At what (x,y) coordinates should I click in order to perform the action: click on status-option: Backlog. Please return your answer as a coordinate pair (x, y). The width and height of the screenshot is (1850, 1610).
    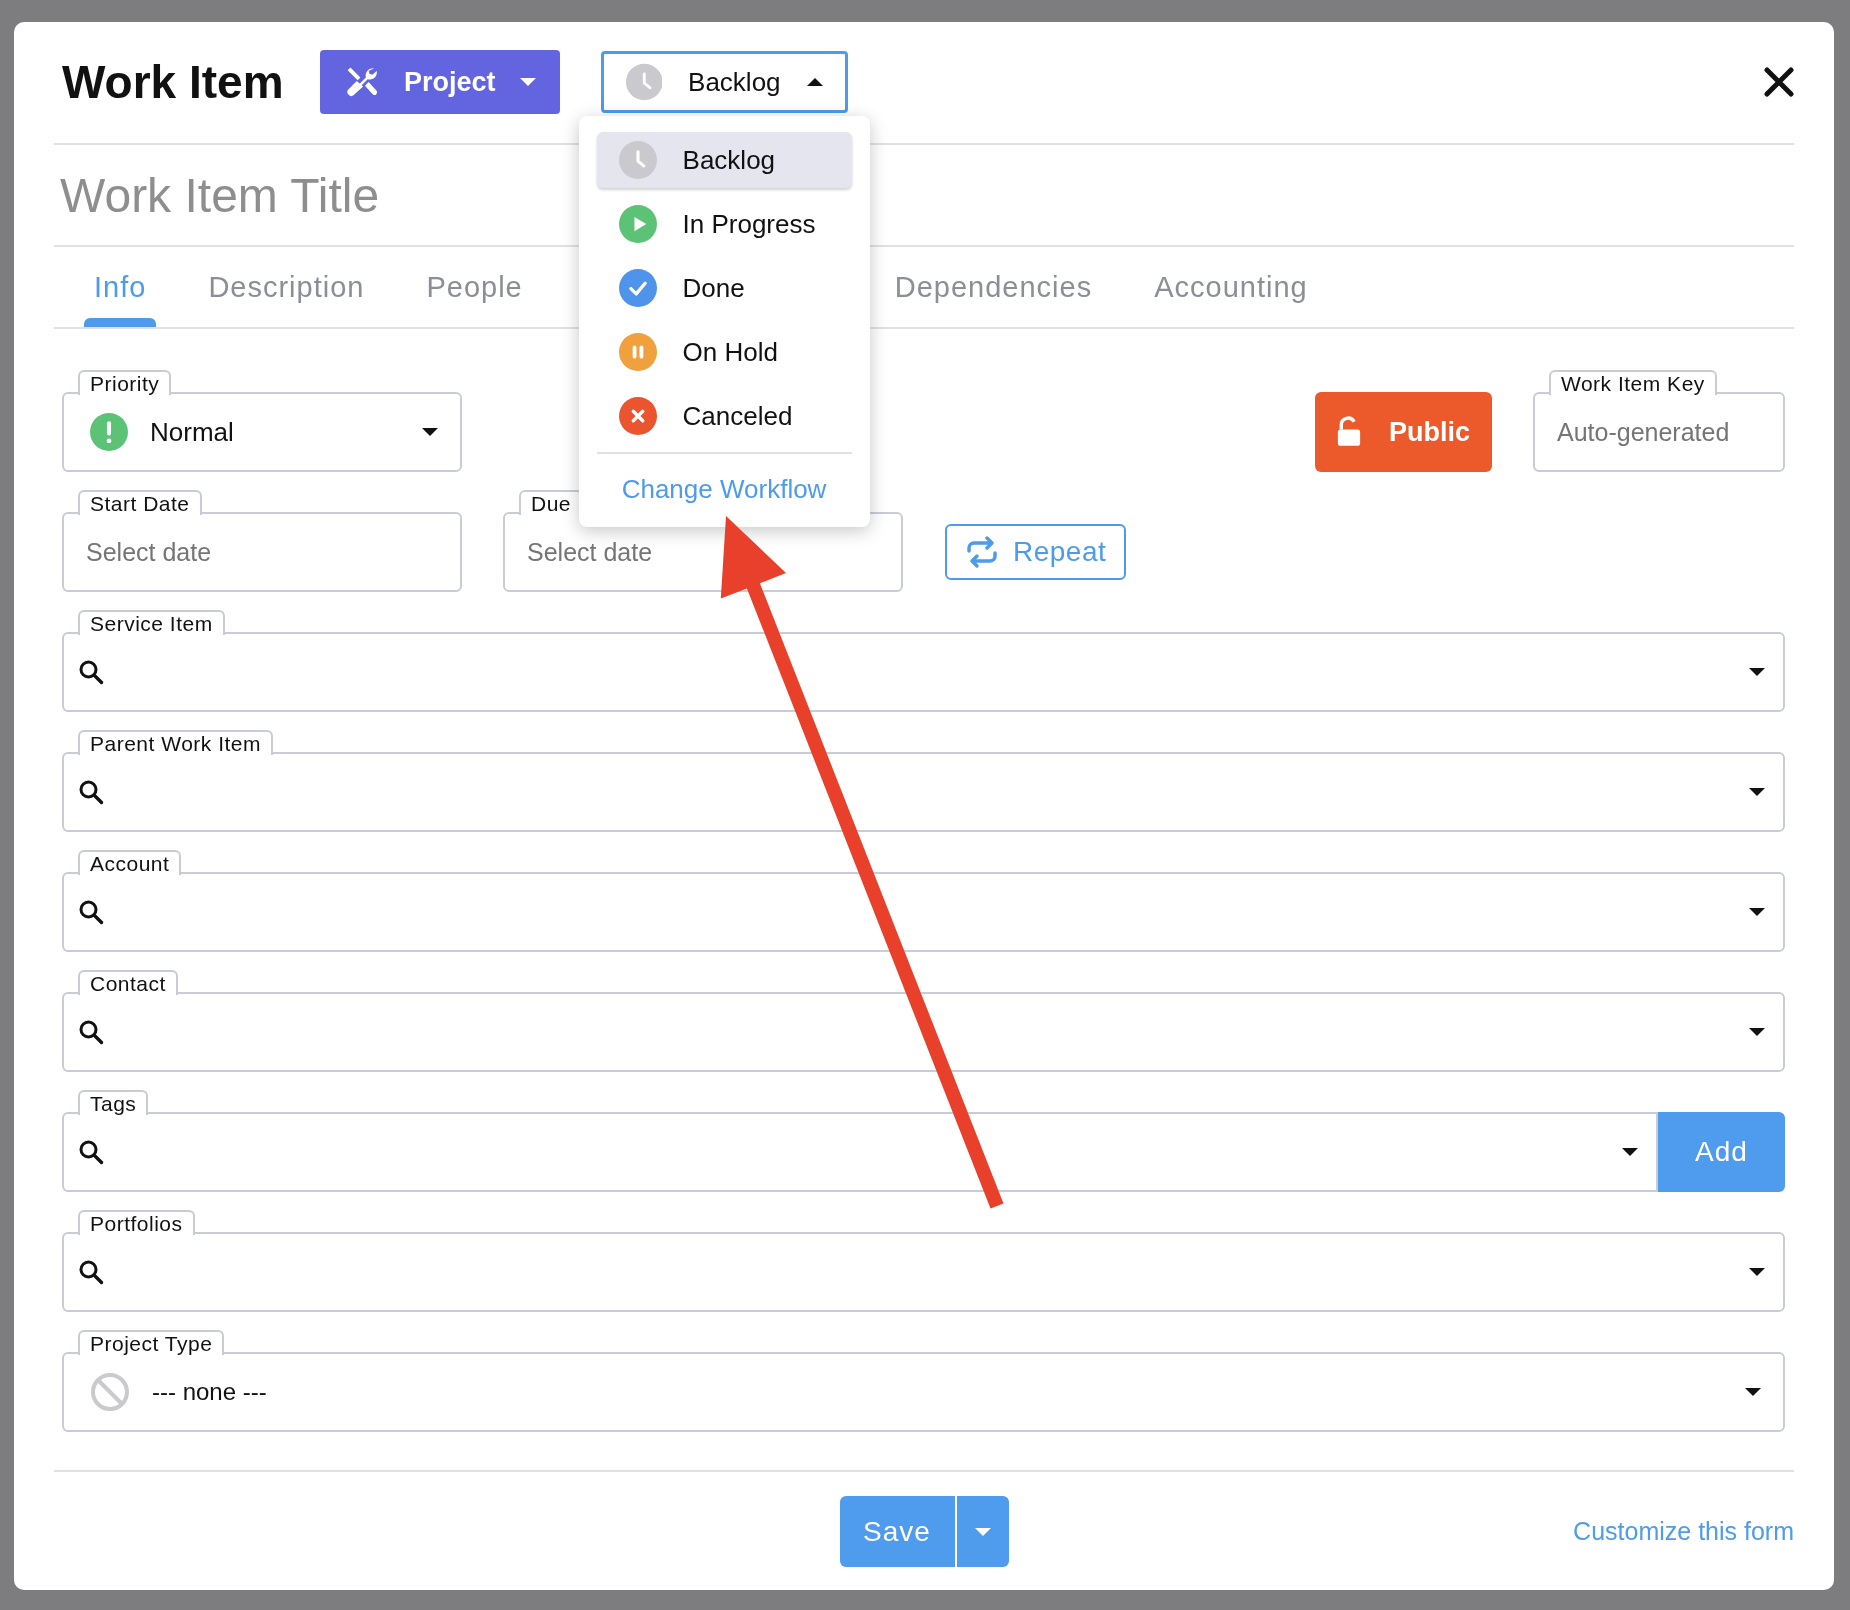
    Looking at the image, I should click on (724, 160).